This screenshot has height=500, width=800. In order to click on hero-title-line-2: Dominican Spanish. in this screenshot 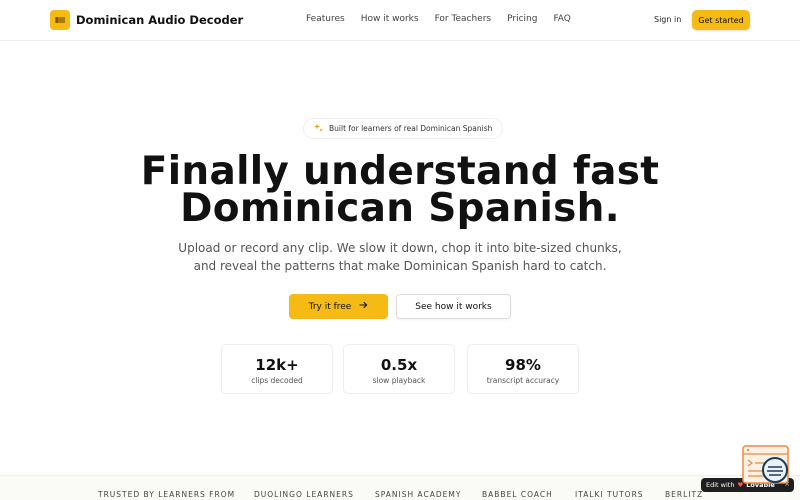, I will do `click(400, 208)`.